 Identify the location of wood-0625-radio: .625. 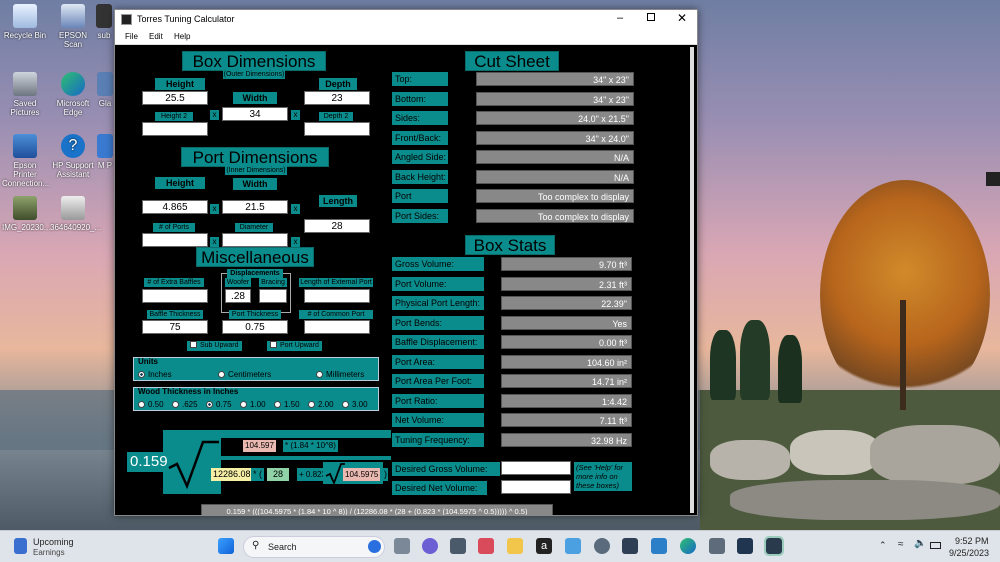
(185, 404).